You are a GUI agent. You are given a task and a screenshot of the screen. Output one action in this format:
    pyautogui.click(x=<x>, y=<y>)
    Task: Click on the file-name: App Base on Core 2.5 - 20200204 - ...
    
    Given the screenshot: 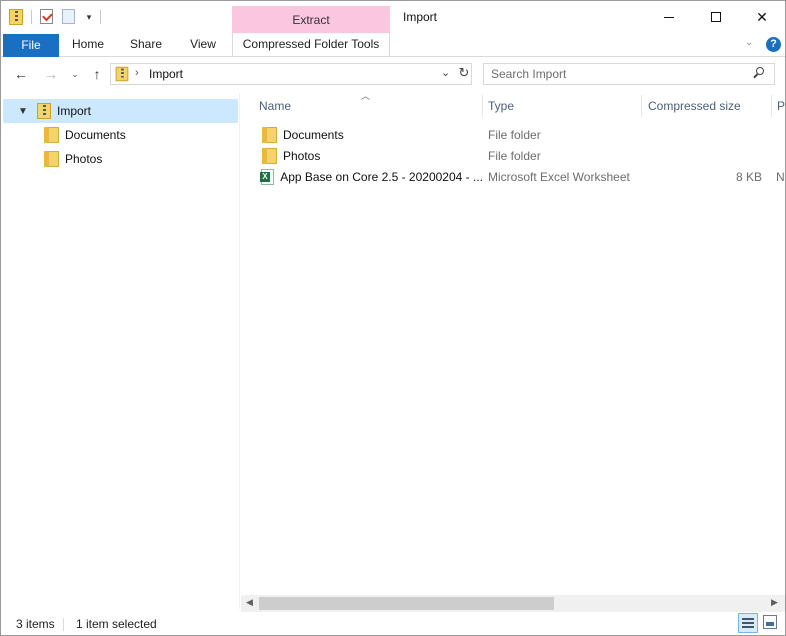 What is the action you would take?
    pyautogui.click(x=381, y=176)
    